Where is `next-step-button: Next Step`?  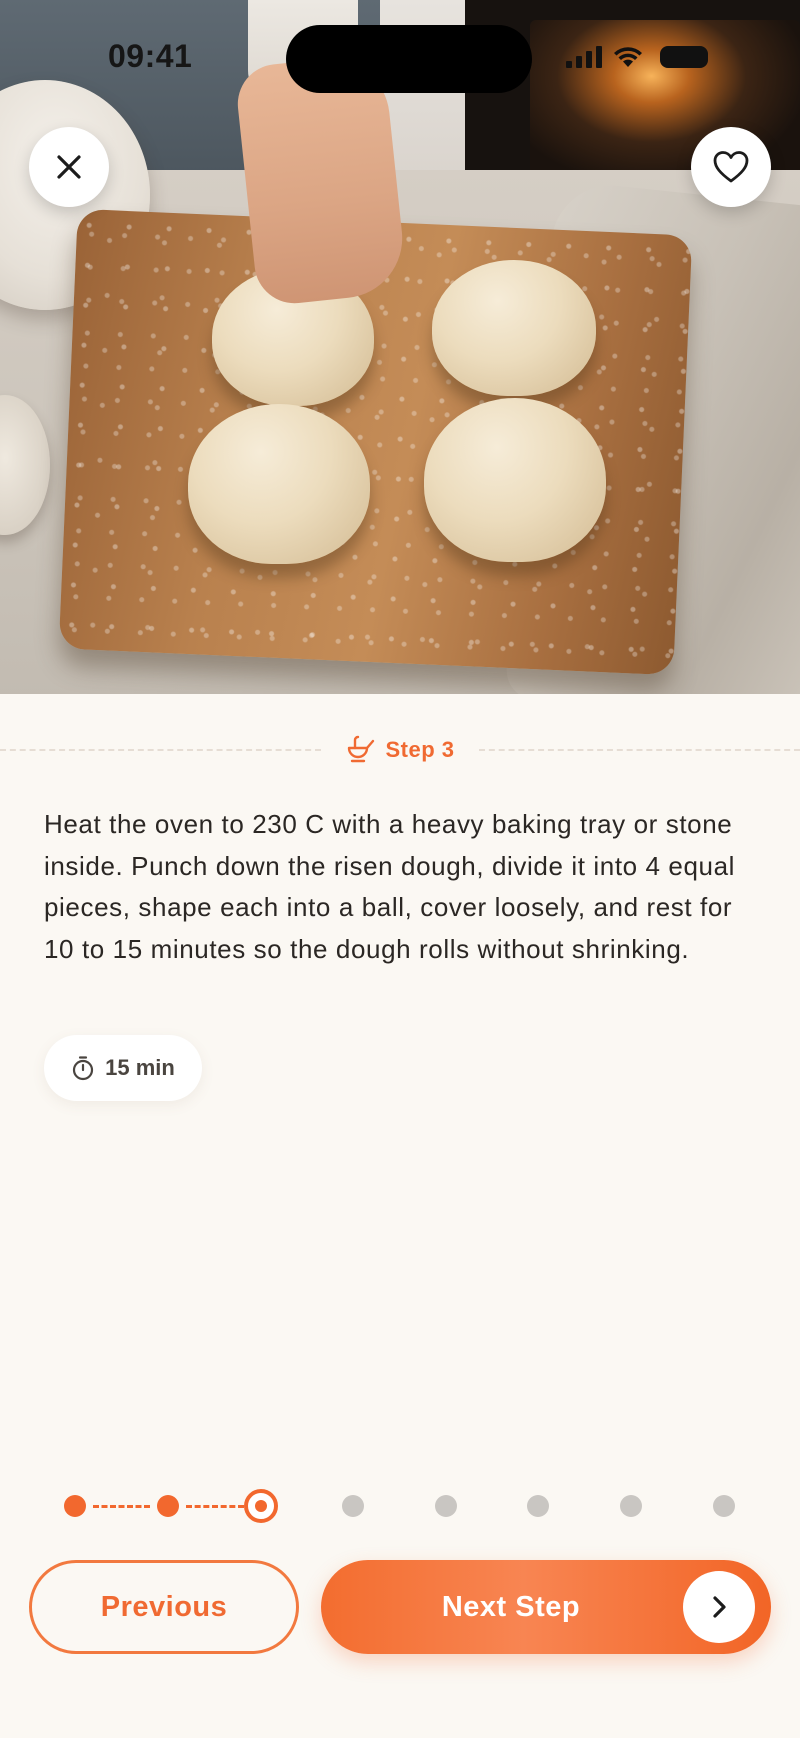
next-step-button: Next Step is located at coordinates (546, 1607).